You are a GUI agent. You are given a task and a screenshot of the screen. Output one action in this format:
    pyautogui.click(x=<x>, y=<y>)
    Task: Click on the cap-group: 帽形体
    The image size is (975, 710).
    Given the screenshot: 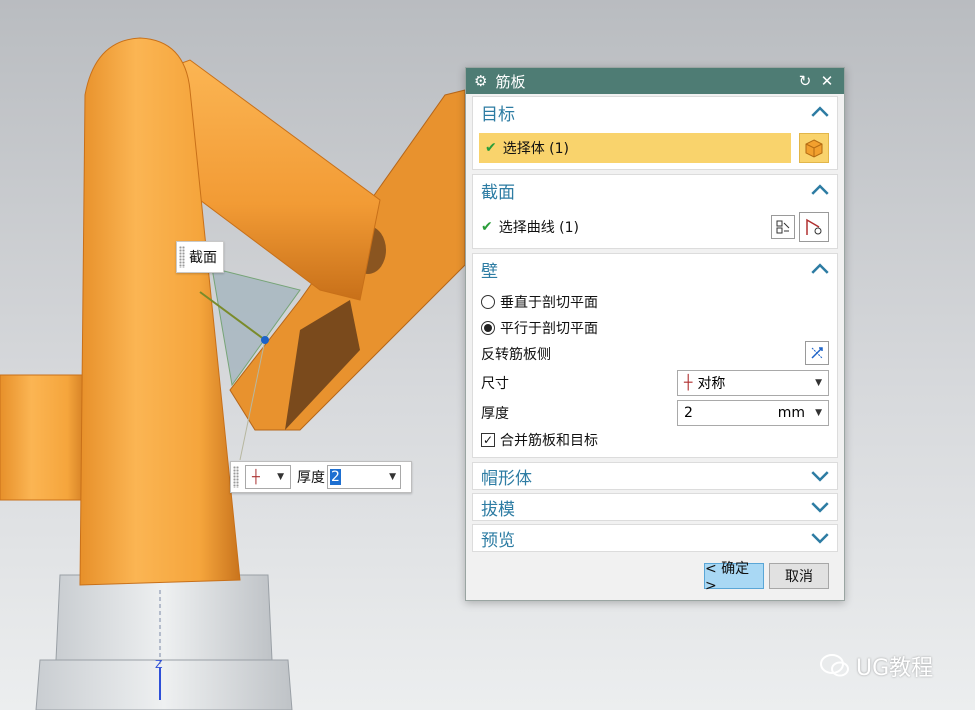 What is the action you would take?
    pyautogui.click(x=655, y=476)
    